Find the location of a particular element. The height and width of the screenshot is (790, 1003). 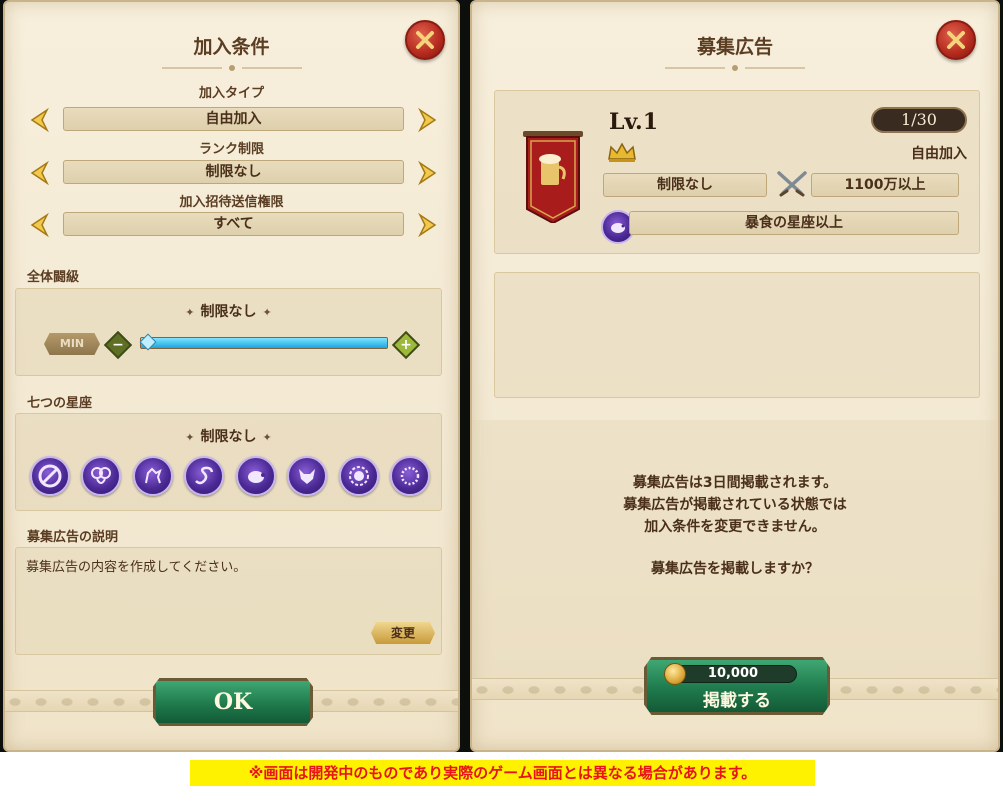

plus-icon: + is located at coordinates (406, 345).